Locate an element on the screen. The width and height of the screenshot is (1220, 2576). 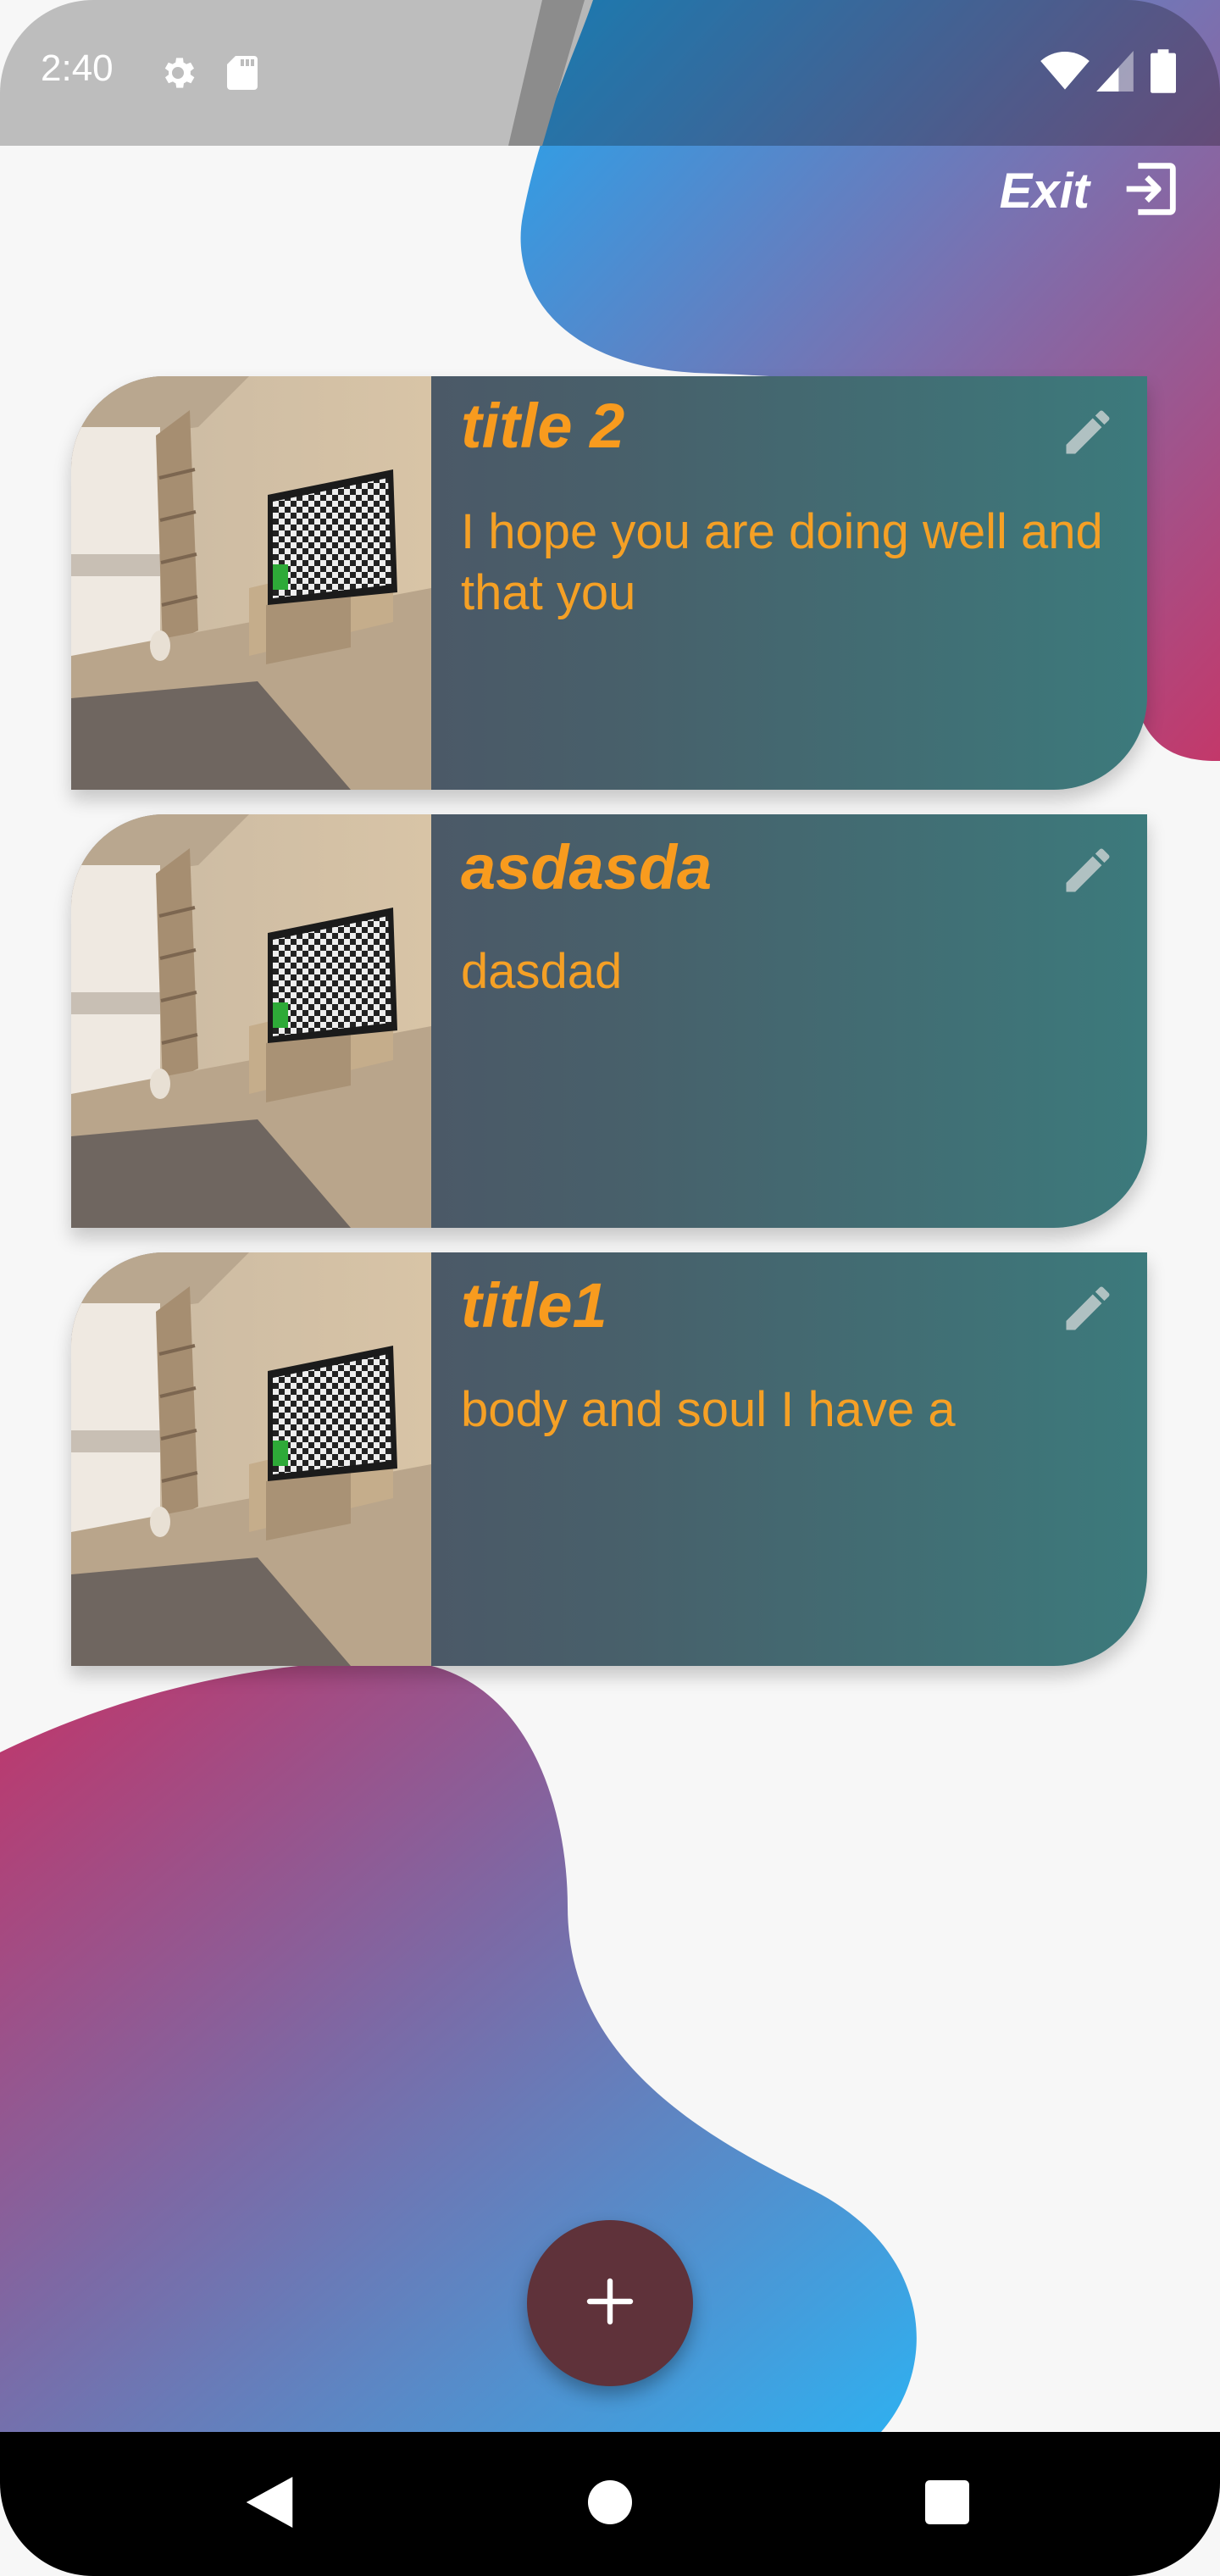
home-icon is located at coordinates (610, 2504).